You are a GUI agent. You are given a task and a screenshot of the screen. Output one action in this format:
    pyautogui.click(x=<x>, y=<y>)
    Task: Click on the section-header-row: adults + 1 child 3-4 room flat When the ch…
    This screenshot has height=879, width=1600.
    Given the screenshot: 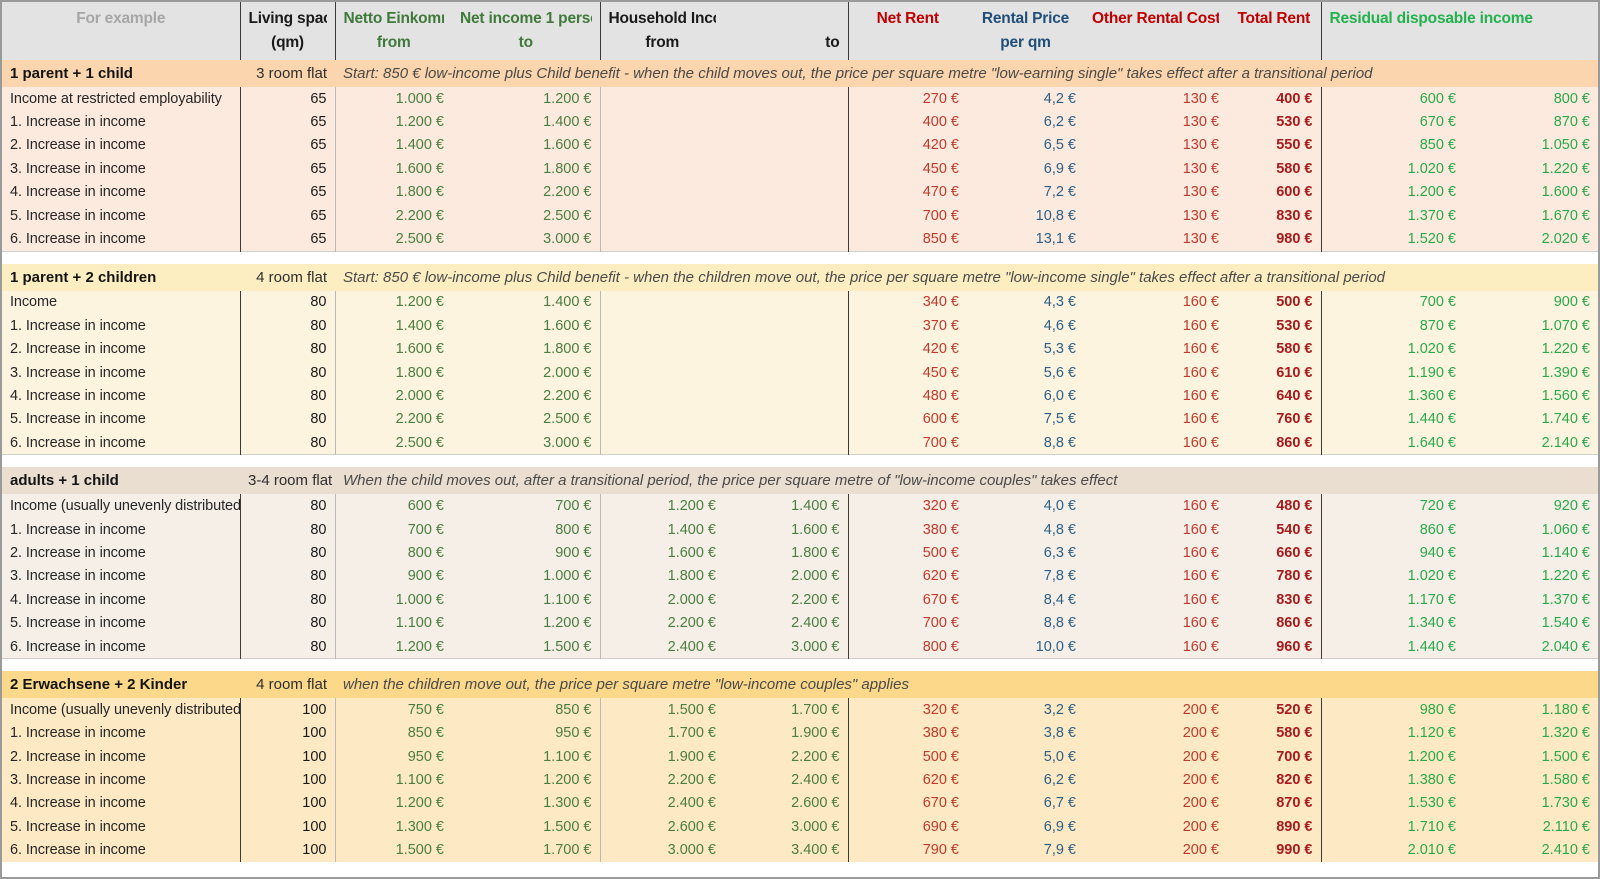 What is the action you would take?
    pyautogui.click(x=800, y=481)
    